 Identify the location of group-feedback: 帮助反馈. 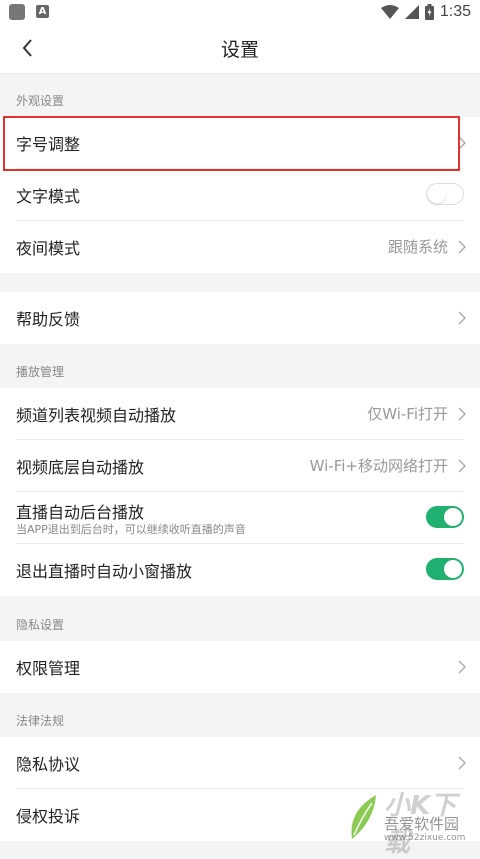
(240, 318).